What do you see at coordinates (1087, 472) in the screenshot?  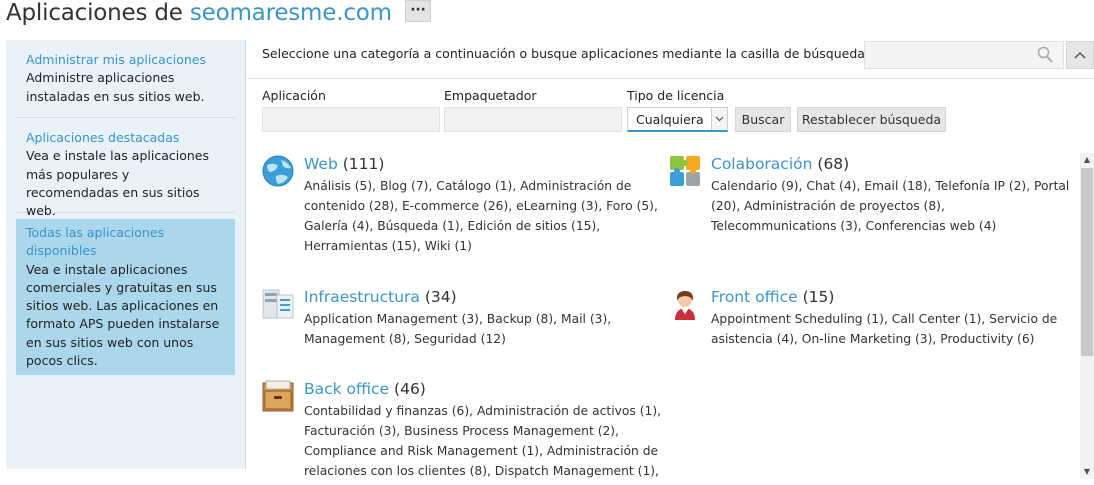 I see `scroll-down-icon: ▼` at bounding box center [1087, 472].